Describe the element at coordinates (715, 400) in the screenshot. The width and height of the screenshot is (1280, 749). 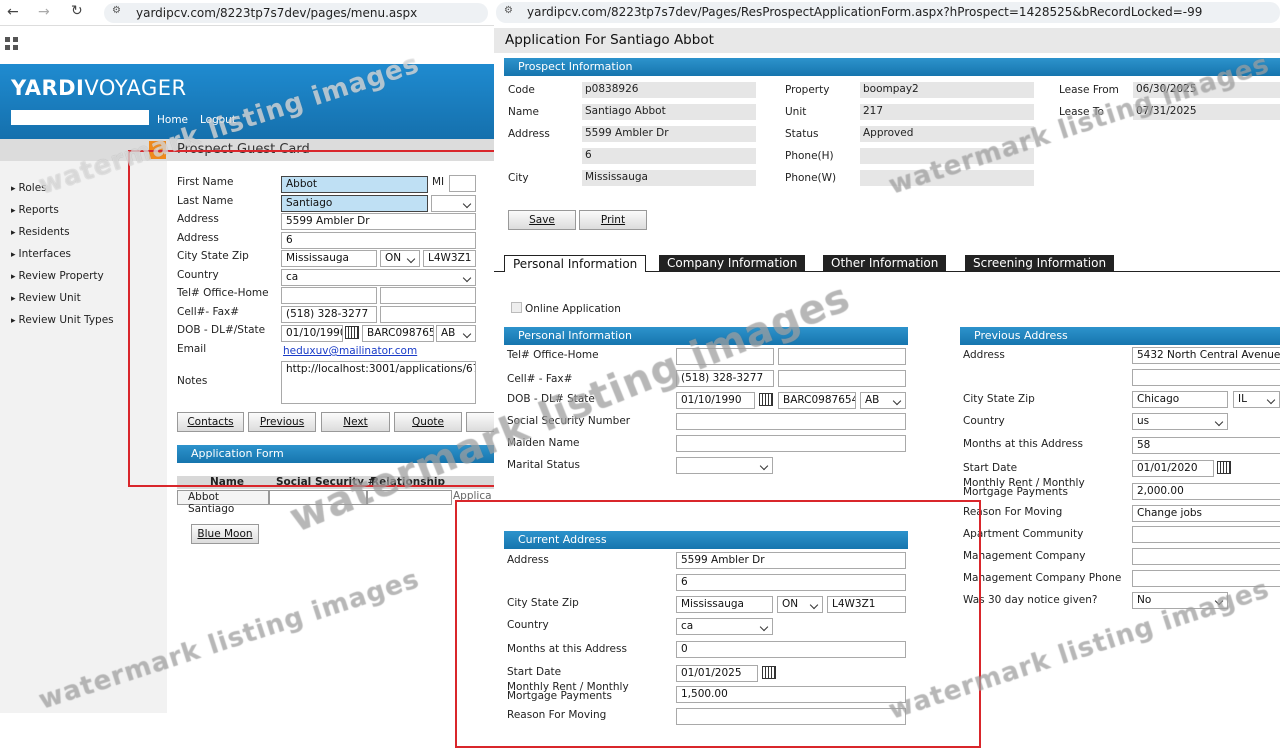
I see `personal-dob-input: 01/10/1990` at that location.